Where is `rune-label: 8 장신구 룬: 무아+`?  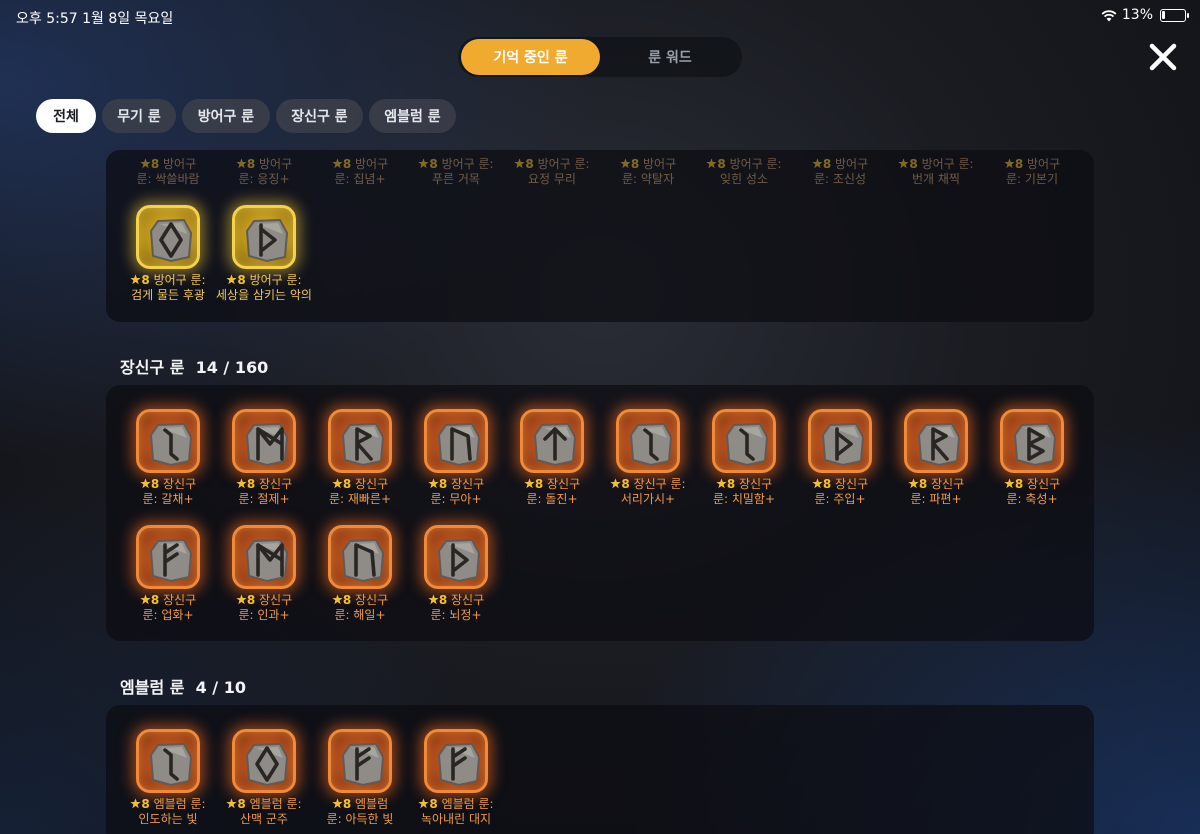 rune-label: 8 장신구 룬: 무아+ is located at coordinates (456, 492).